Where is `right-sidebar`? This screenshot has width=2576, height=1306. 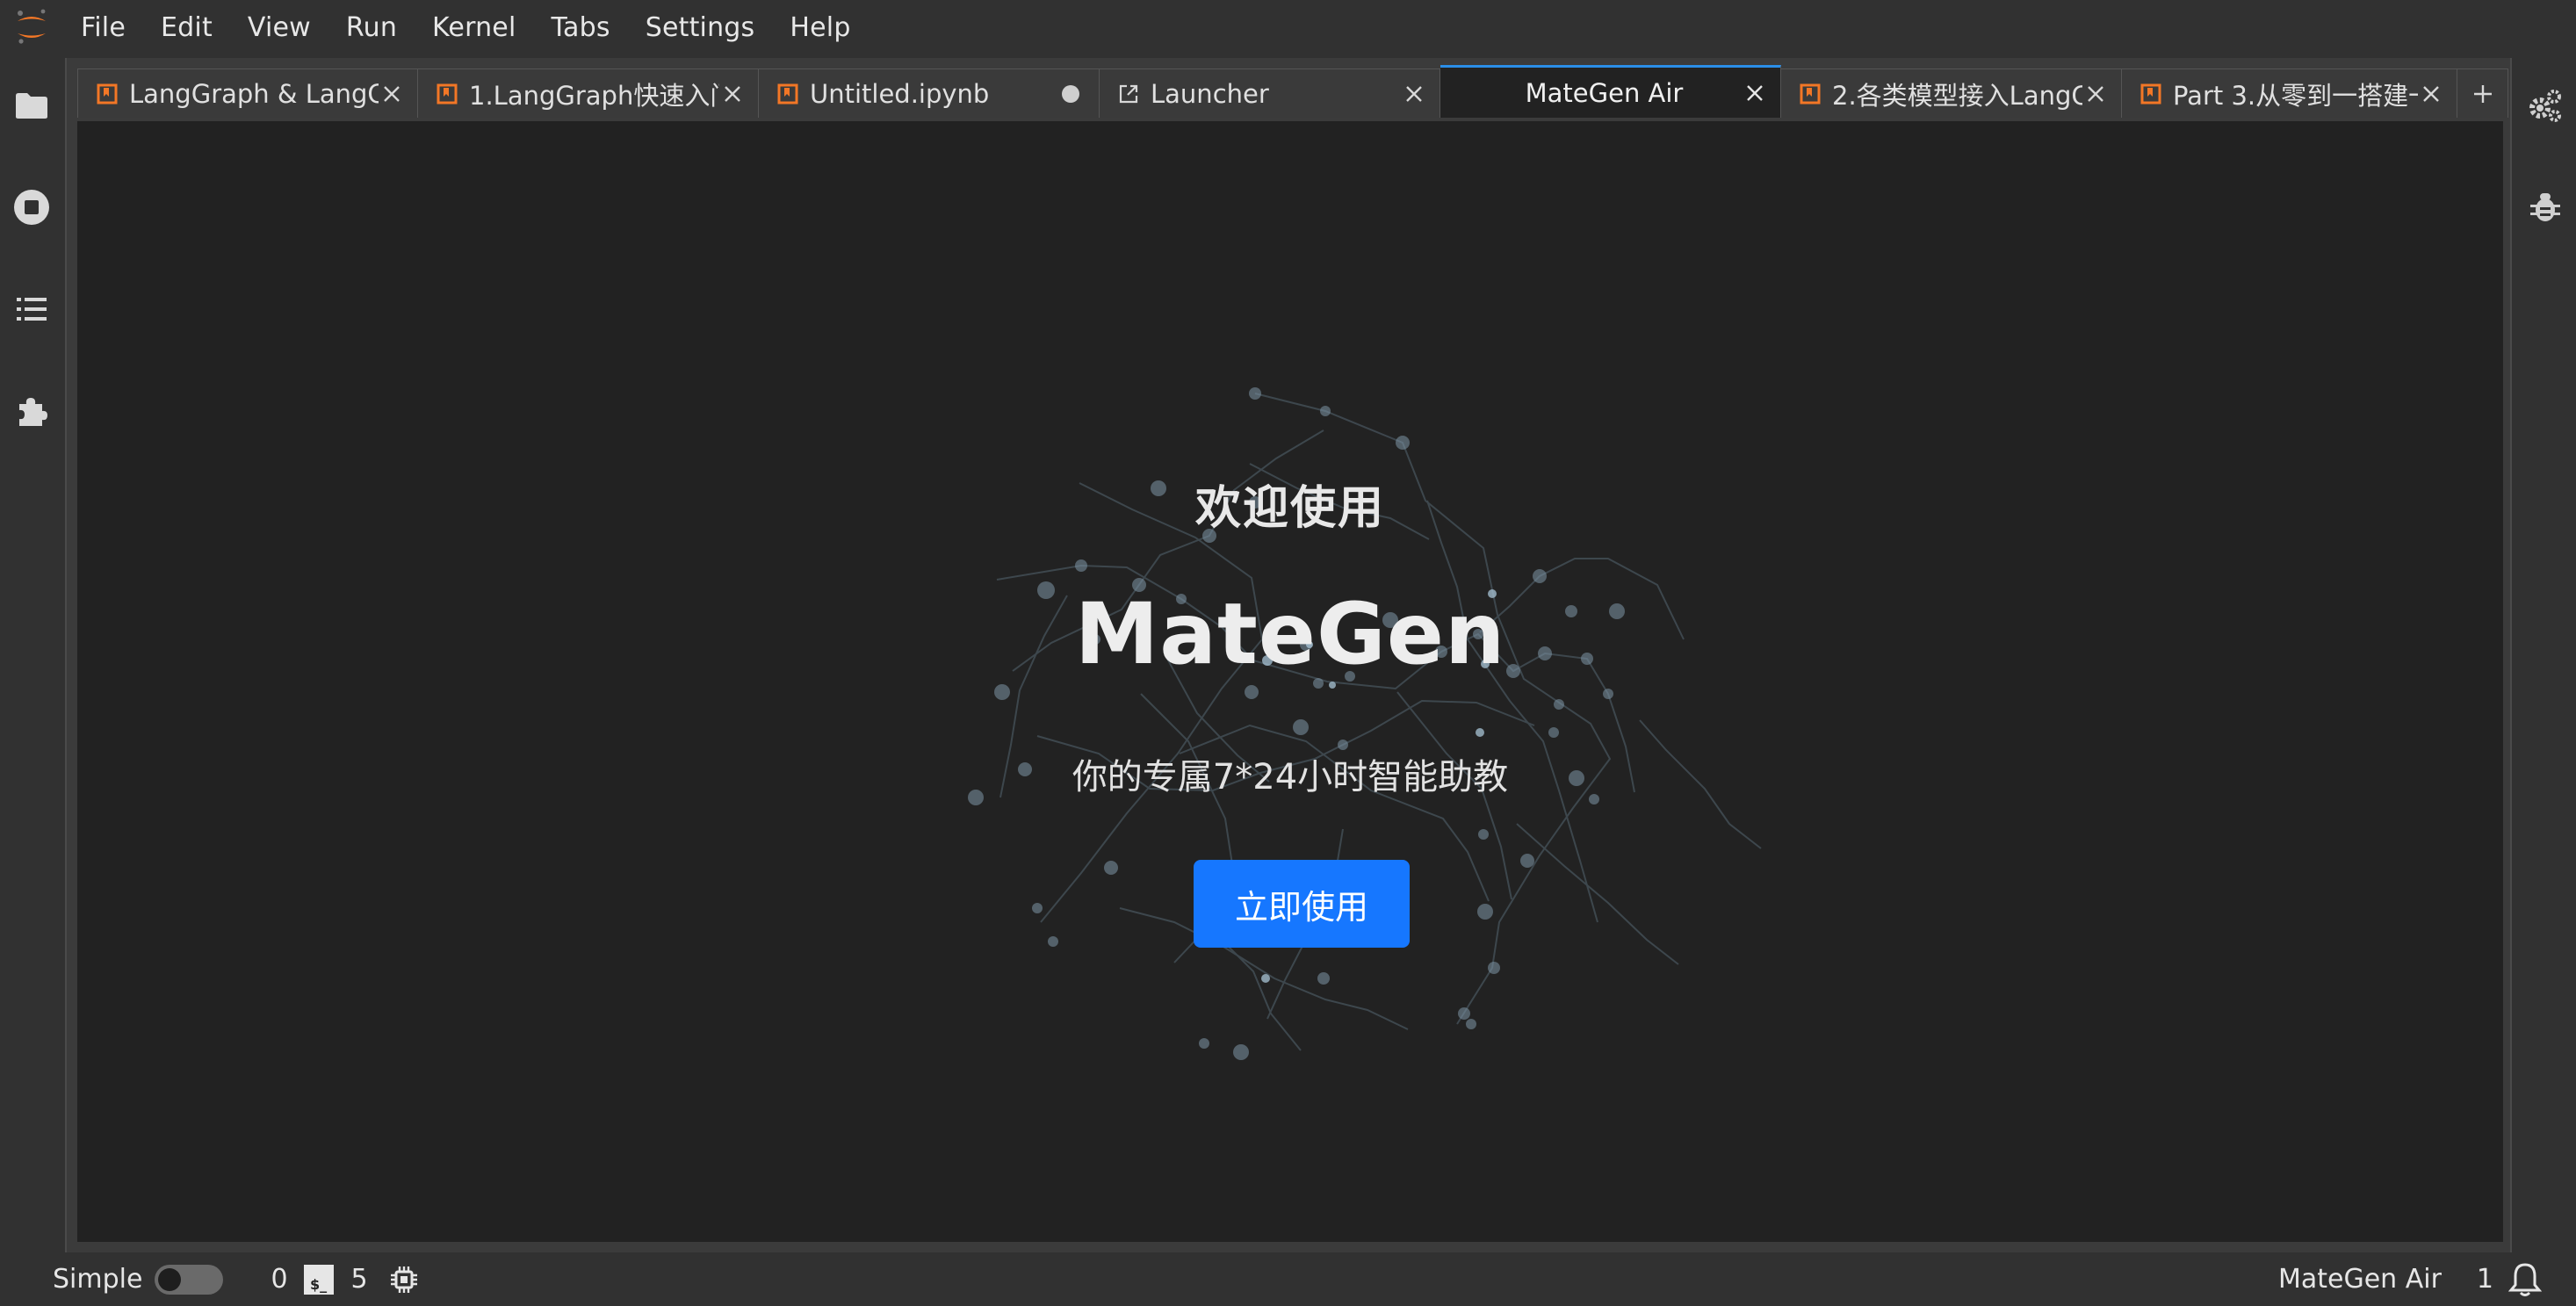
right-sidebar is located at coordinates (2545, 653).